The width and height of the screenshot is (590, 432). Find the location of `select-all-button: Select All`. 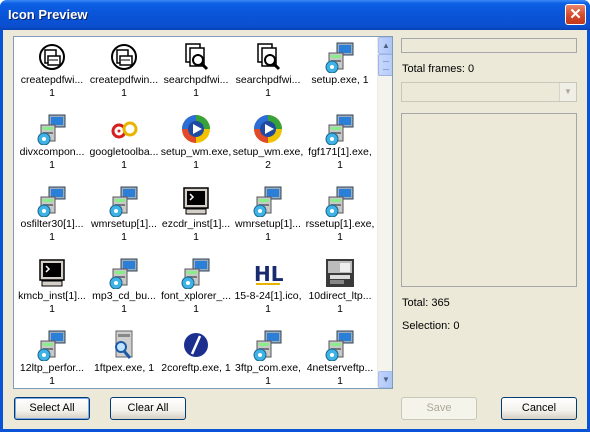

select-all-button: Select All is located at coordinates (52, 408).